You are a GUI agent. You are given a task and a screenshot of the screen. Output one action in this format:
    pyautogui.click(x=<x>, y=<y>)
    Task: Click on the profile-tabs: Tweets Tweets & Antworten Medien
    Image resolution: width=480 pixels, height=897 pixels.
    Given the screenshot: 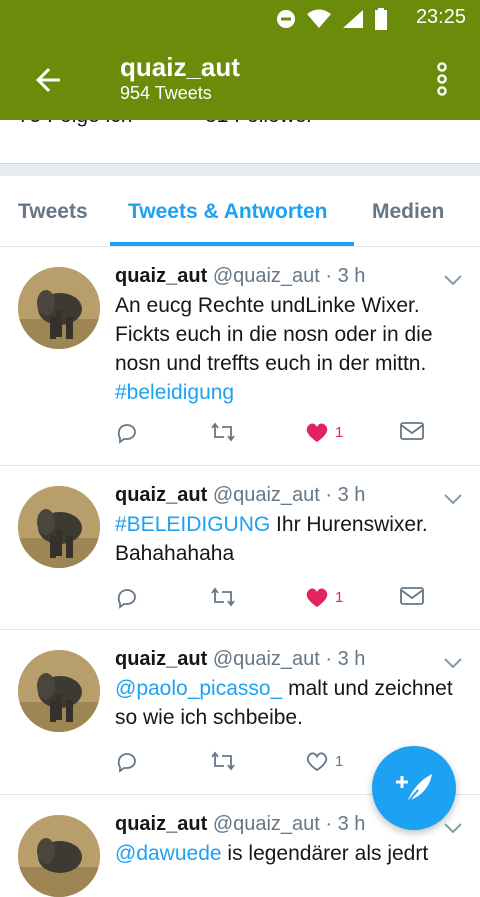 What is the action you would take?
    pyautogui.click(x=240, y=211)
    